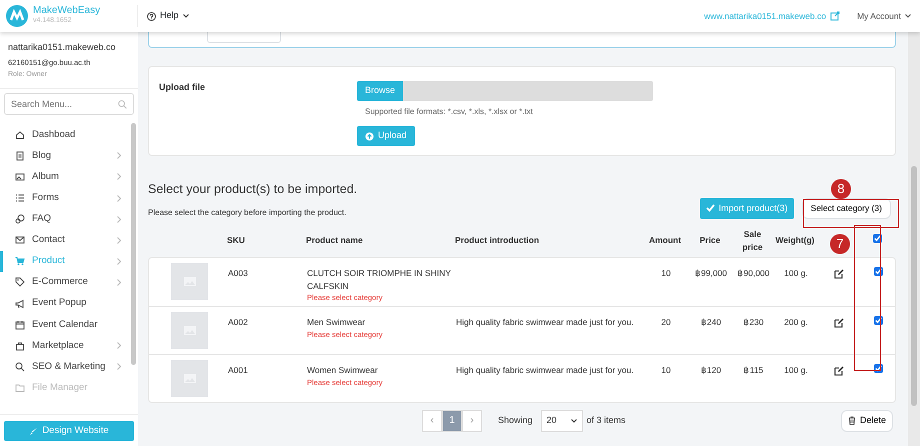 The width and height of the screenshot is (920, 446). I want to click on trash-icon, so click(852, 421).